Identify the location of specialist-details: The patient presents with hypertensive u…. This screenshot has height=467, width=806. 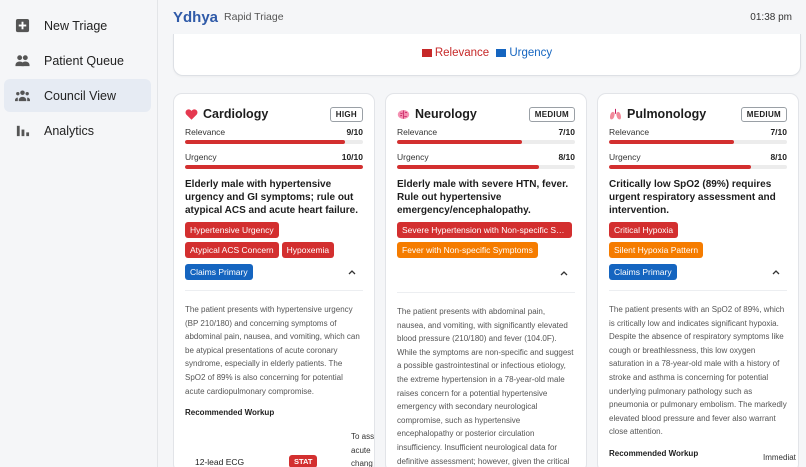
(272, 350).